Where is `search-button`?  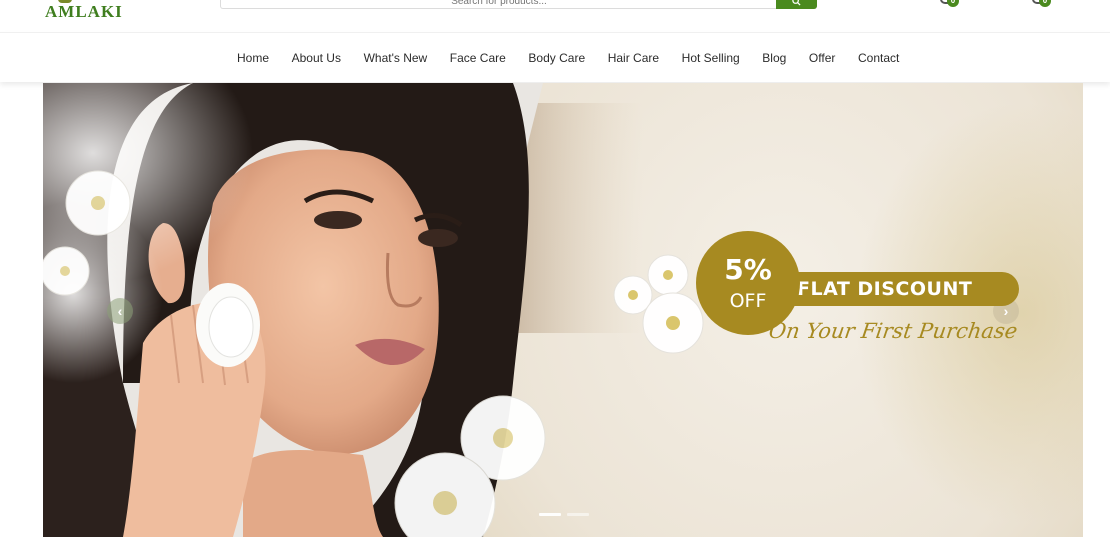
search-button is located at coordinates (796, 4).